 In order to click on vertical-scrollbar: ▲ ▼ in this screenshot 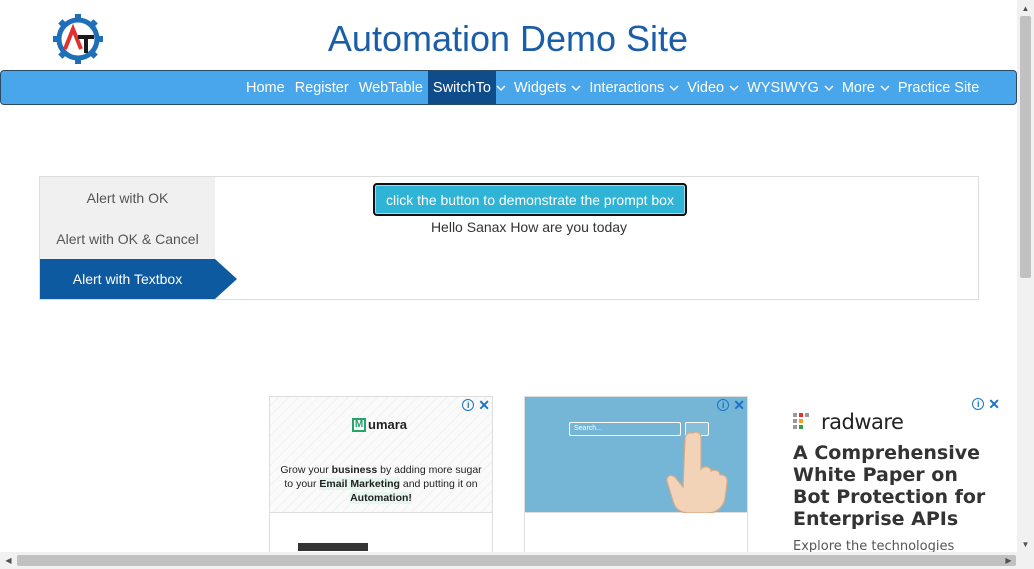, I will do `click(1025, 276)`.